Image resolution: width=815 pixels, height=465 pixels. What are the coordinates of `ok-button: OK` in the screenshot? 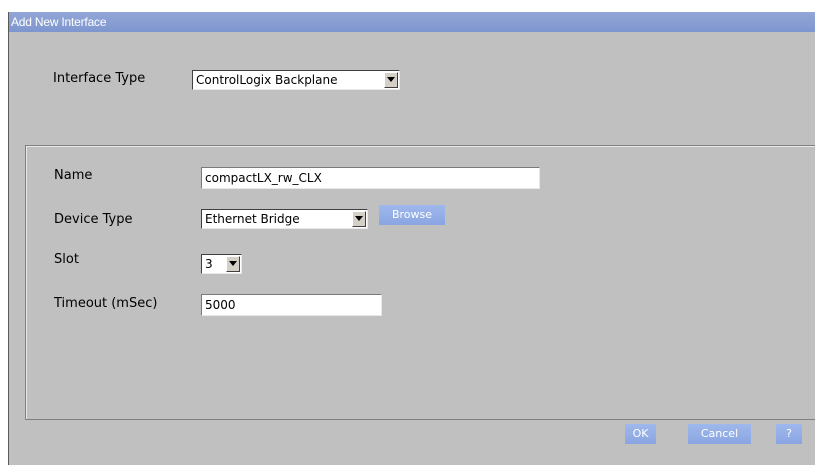 It's located at (640, 434).